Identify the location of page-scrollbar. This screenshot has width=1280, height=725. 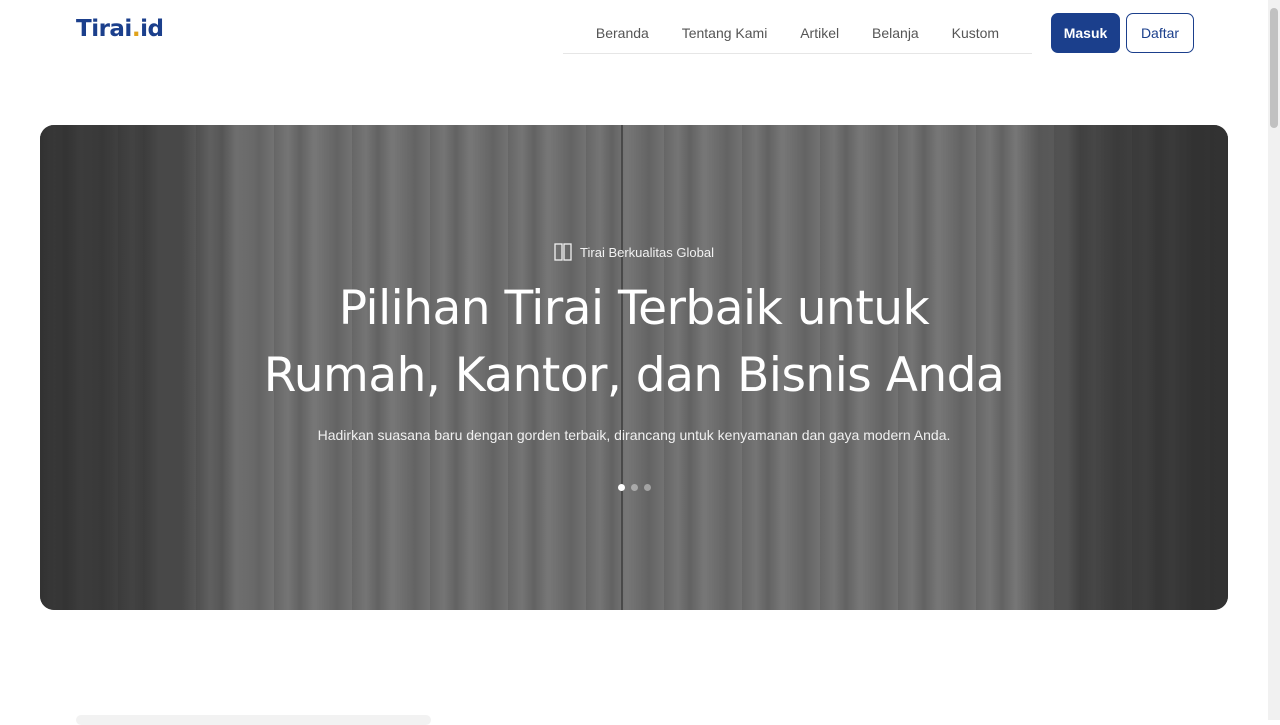
(1274, 360).